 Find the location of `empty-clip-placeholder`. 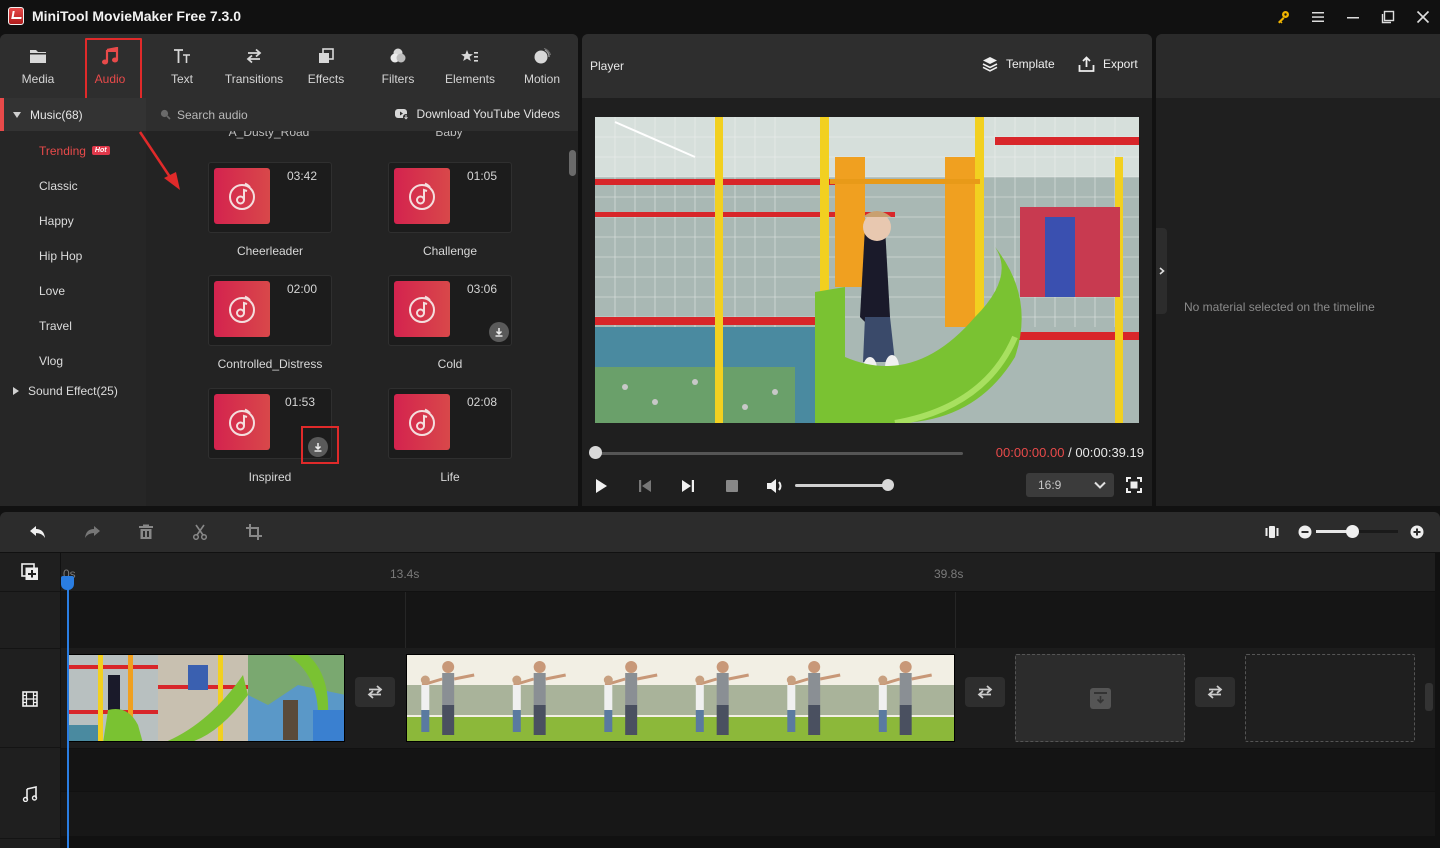

empty-clip-placeholder is located at coordinates (1330, 698).